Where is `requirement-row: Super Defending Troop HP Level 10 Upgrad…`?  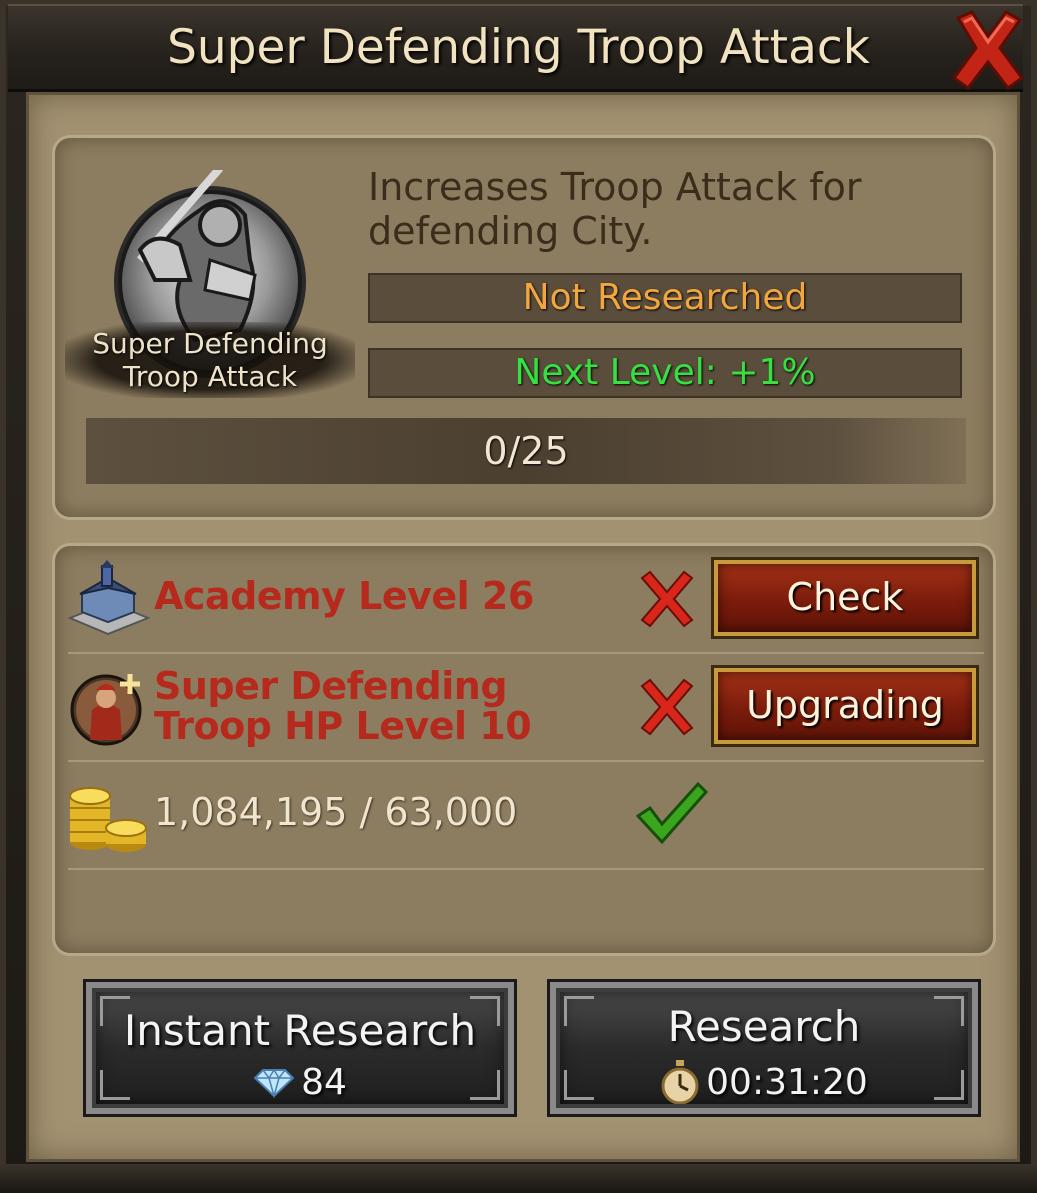
requirement-row: Super Defending Troop HP Level 10 Upgrad… is located at coordinates (526, 708).